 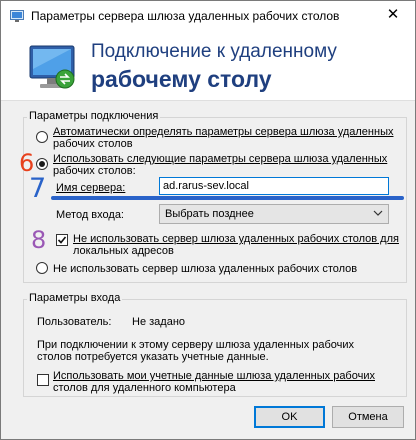 I want to click on auto-detect-radio, so click(x=42, y=137).